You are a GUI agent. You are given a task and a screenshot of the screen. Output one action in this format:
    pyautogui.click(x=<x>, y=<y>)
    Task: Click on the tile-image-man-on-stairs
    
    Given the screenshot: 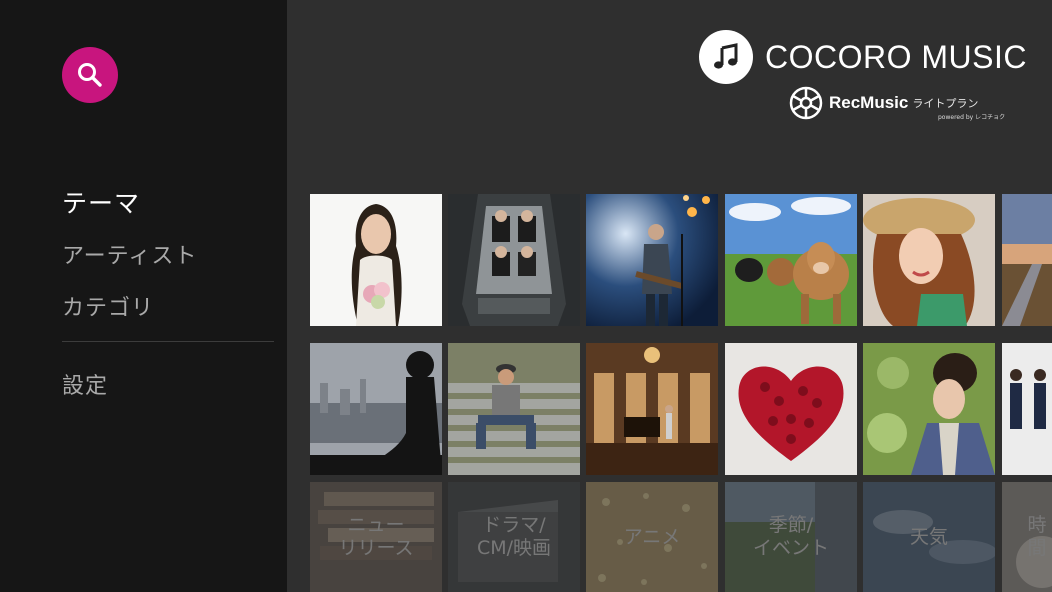 What is the action you would take?
    pyautogui.click(x=514, y=409)
    